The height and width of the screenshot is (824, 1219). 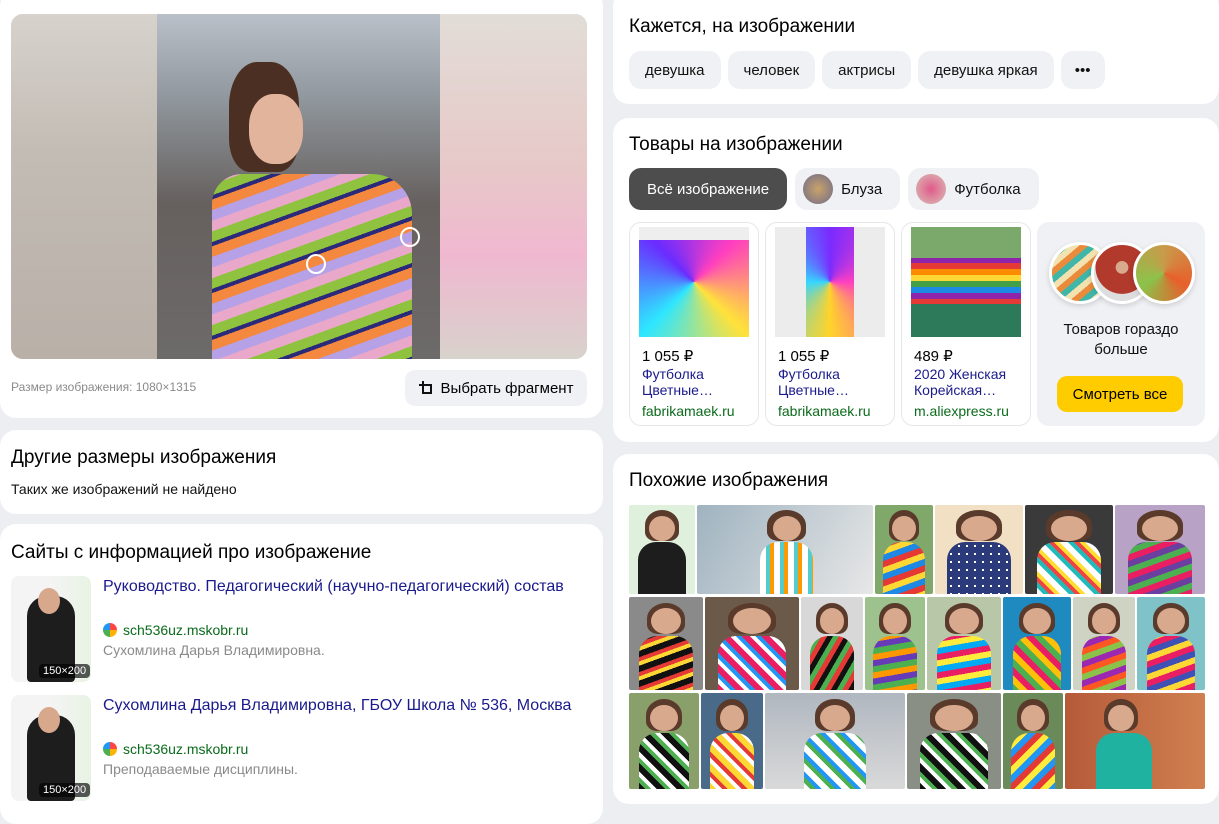 I want to click on query-photo, so click(x=298, y=186).